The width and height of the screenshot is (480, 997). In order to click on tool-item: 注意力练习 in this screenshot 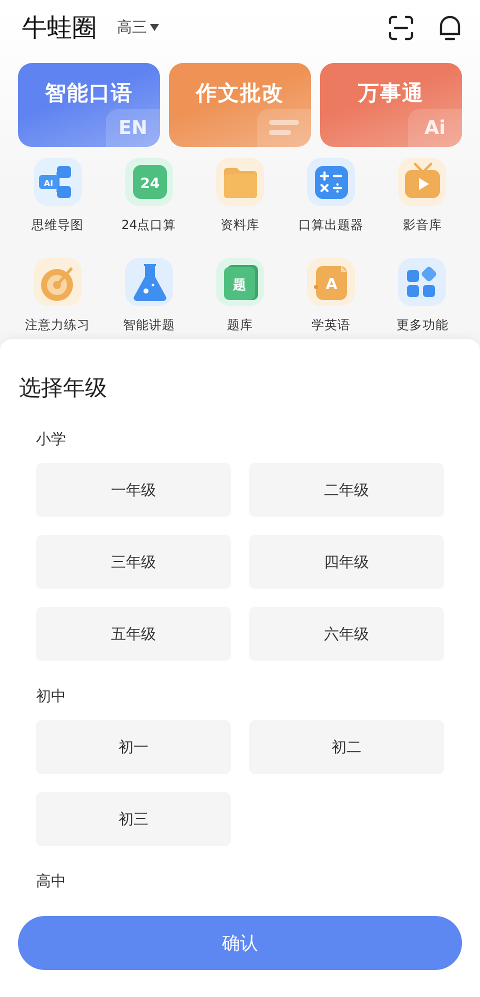, I will do `click(58, 295)`.